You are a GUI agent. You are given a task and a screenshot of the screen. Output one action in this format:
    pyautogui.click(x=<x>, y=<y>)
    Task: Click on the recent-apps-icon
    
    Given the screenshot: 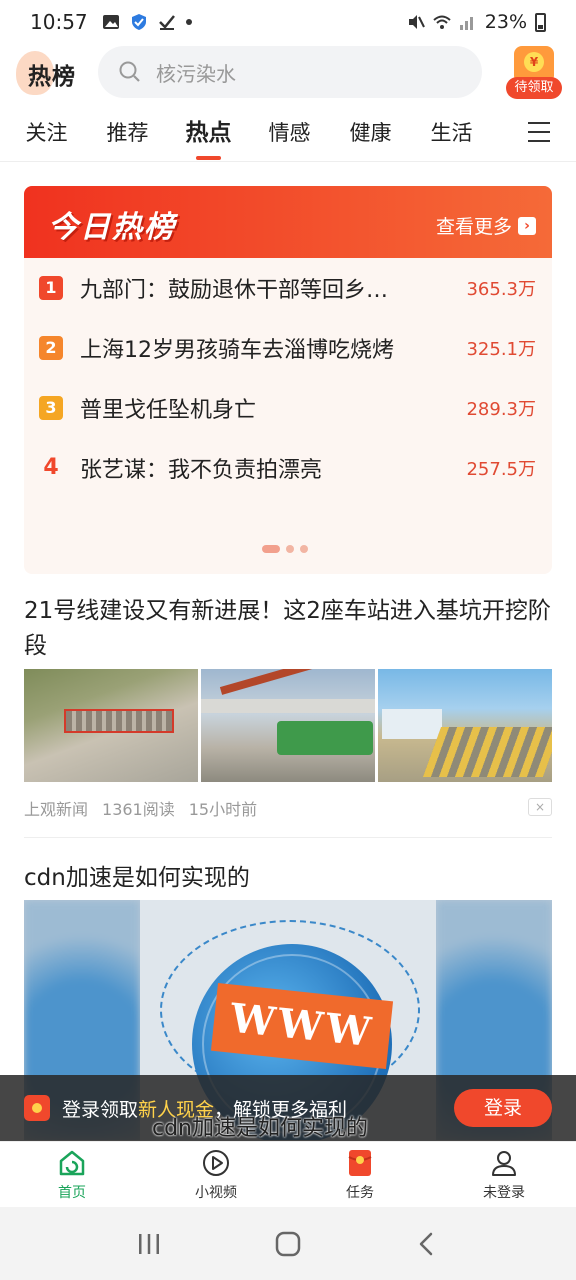 What is the action you would take?
    pyautogui.click(x=149, y=1244)
    